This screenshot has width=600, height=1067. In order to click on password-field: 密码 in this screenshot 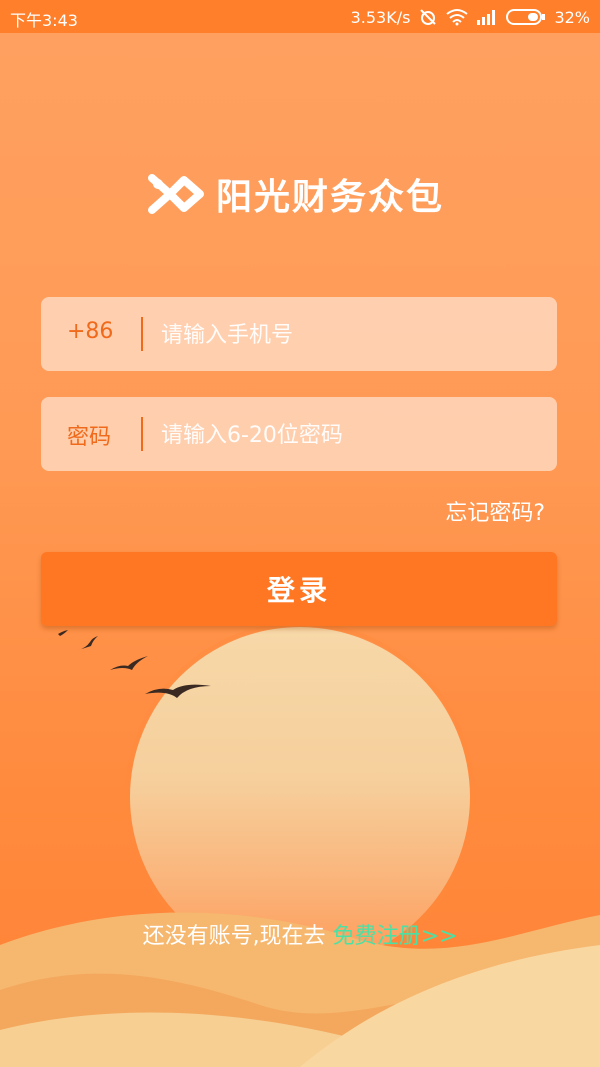, I will do `click(299, 434)`.